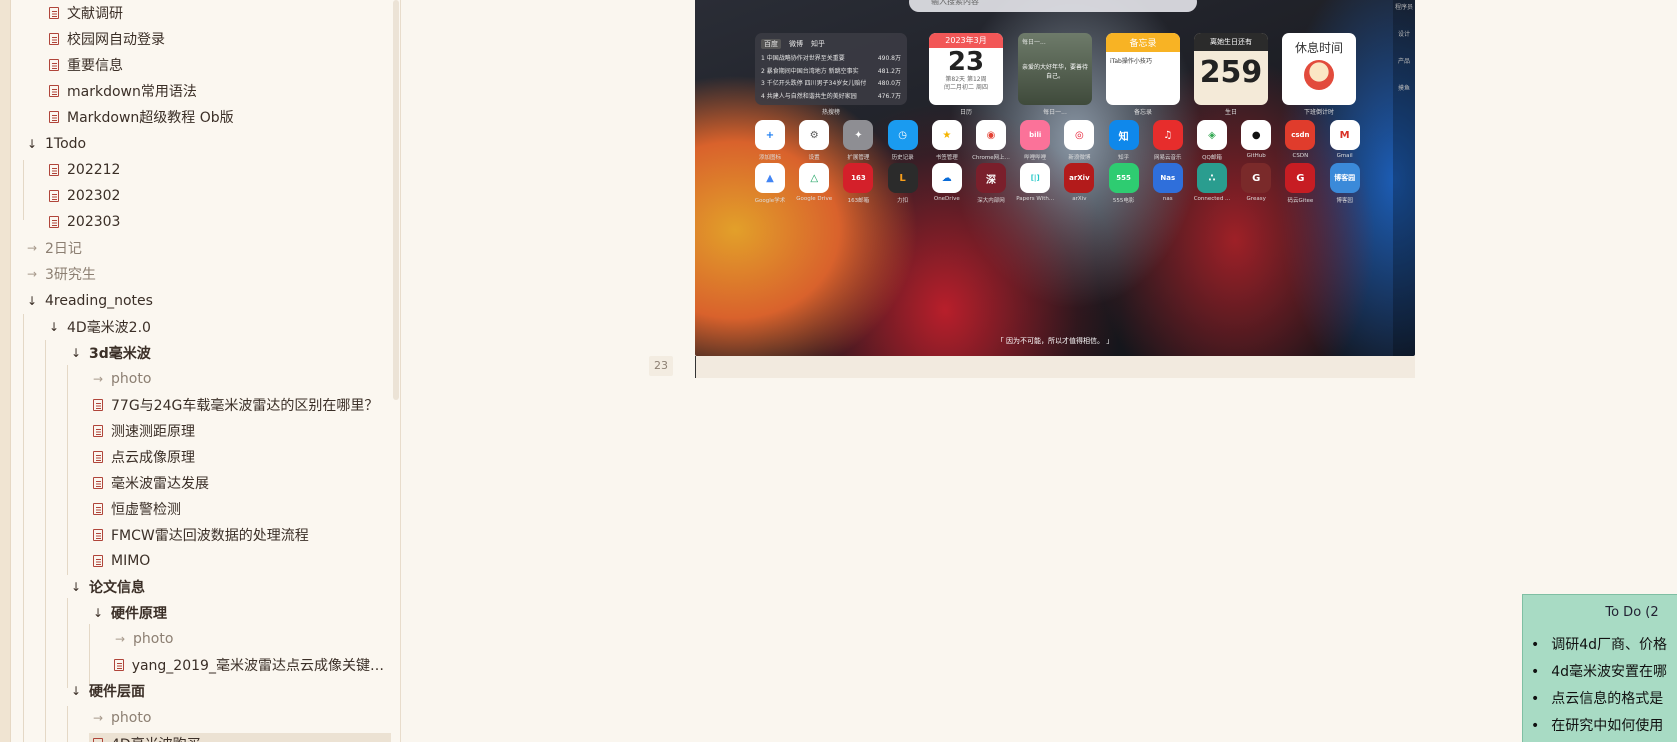 The image size is (1677, 742). I want to click on file-item: 毫米波雷达发展, so click(240, 483).